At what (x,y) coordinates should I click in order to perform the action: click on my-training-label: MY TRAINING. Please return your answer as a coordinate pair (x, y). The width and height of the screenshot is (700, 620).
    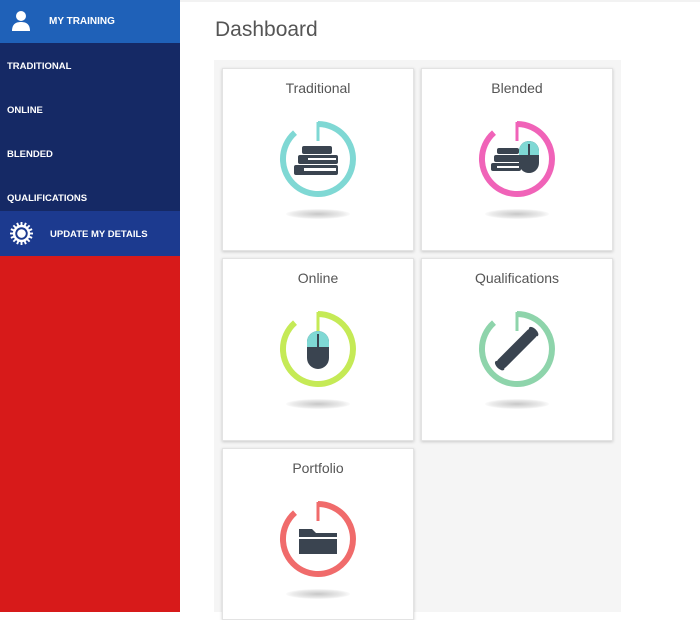
    Looking at the image, I should click on (82, 21).